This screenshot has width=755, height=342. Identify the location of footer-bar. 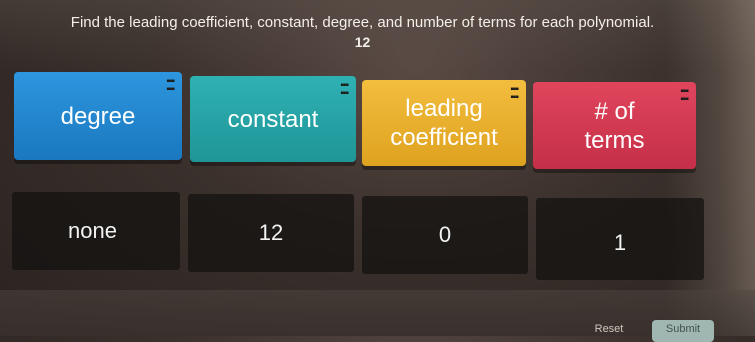
(377, 313).